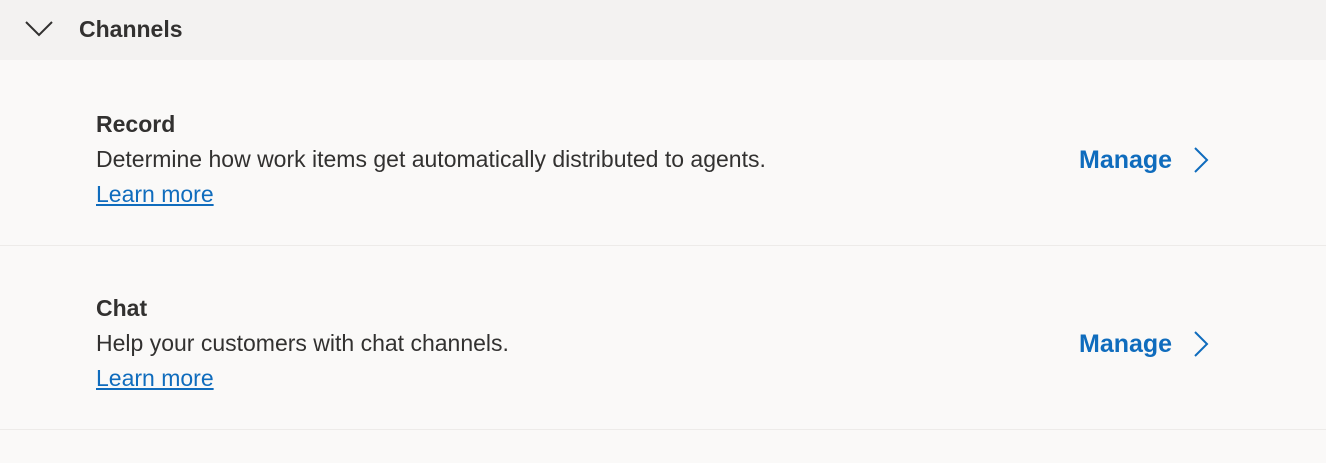 The width and height of the screenshot is (1326, 463). I want to click on channel-description: Help your customers with chat channels., so click(302, 343).